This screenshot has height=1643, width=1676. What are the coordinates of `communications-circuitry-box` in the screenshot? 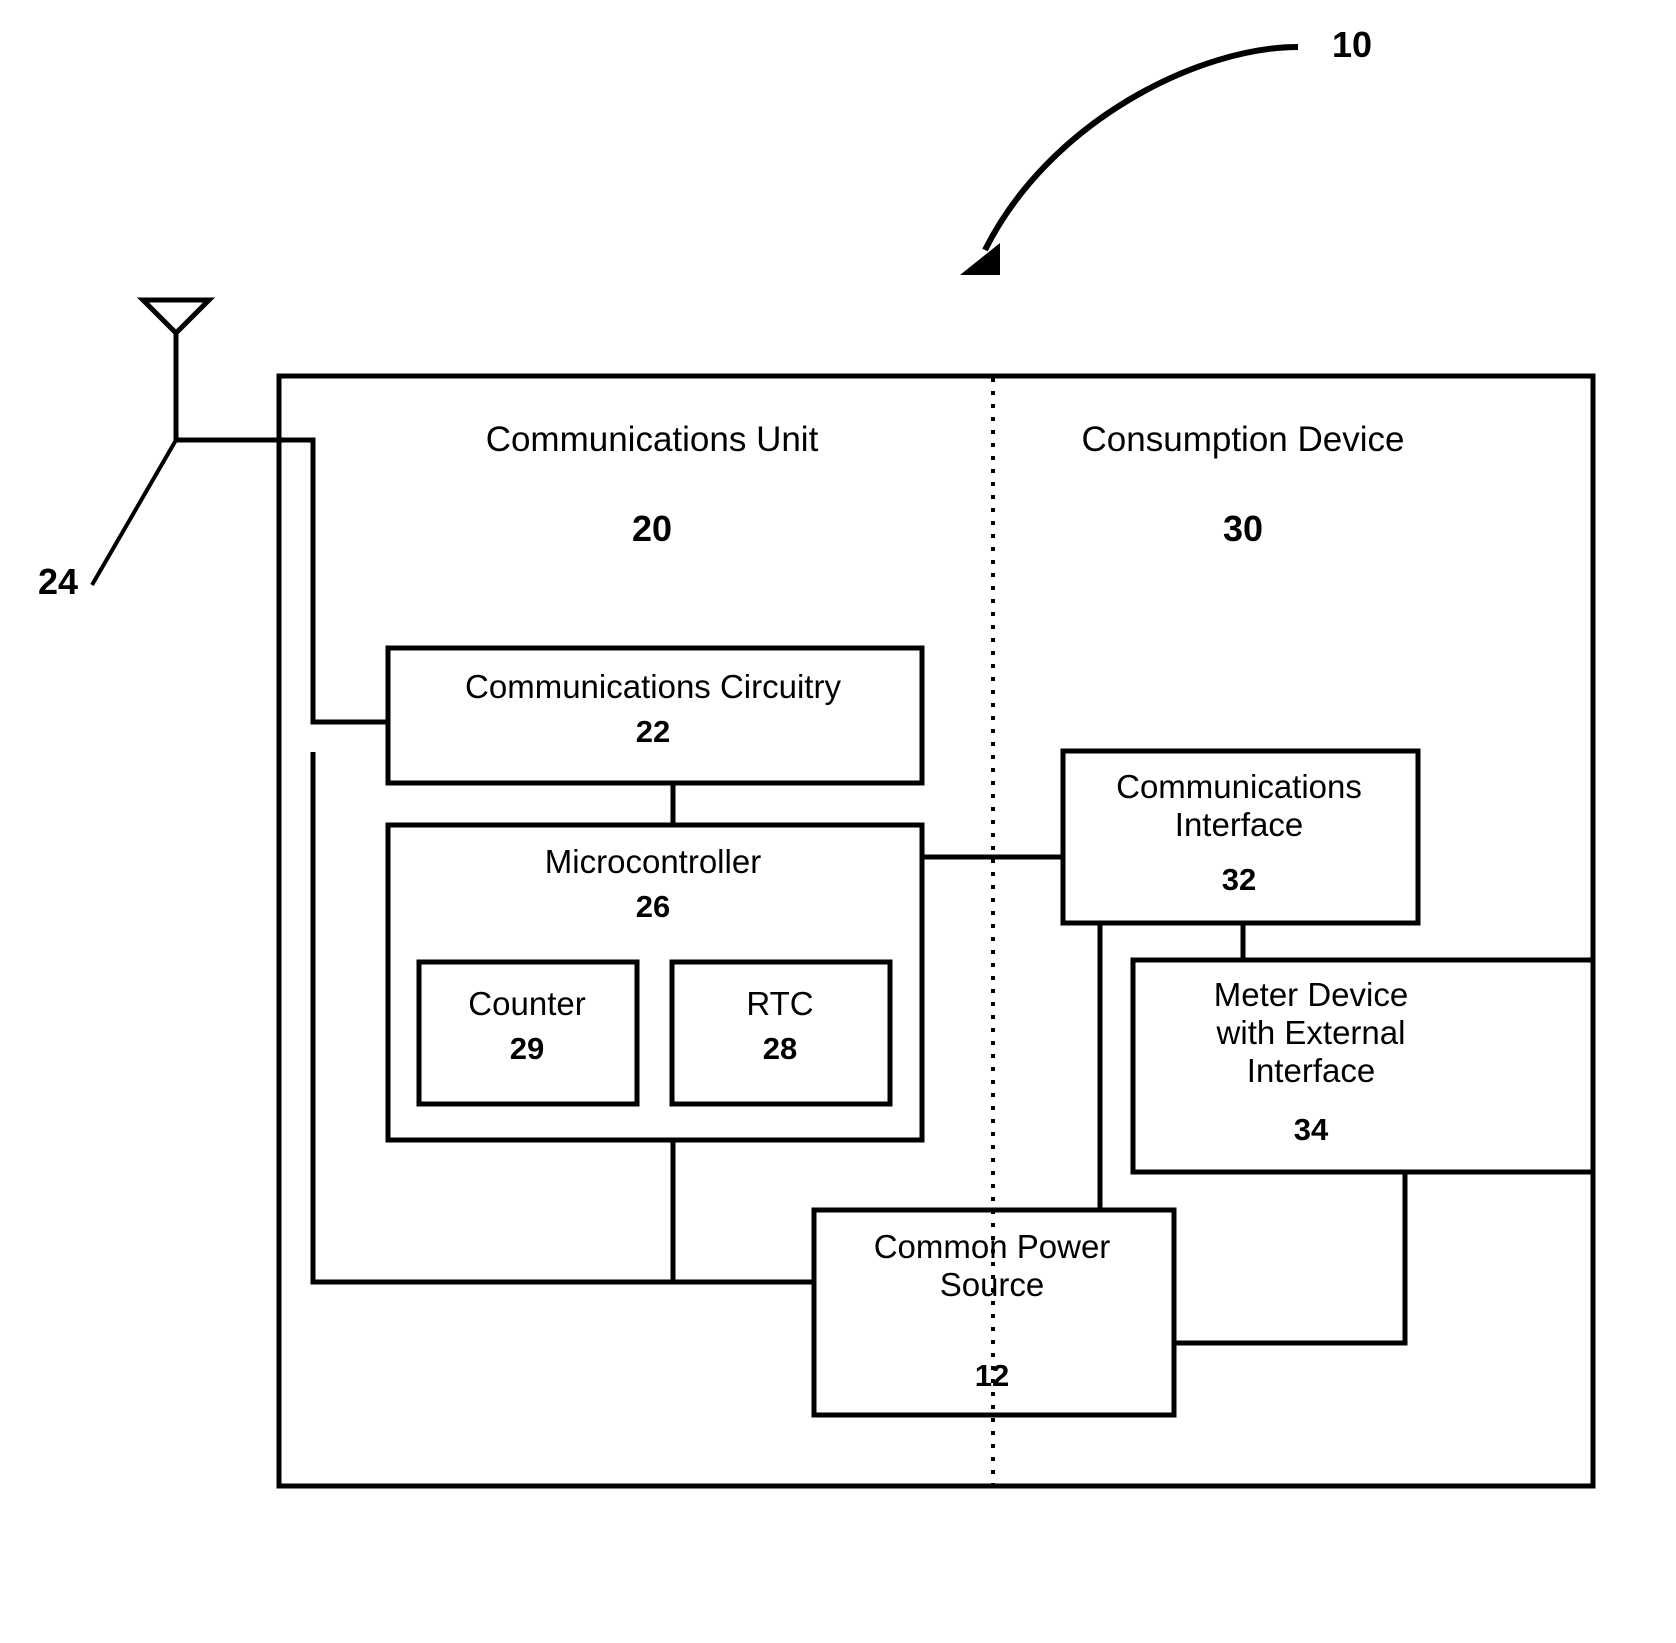 It's located at (655, 715).